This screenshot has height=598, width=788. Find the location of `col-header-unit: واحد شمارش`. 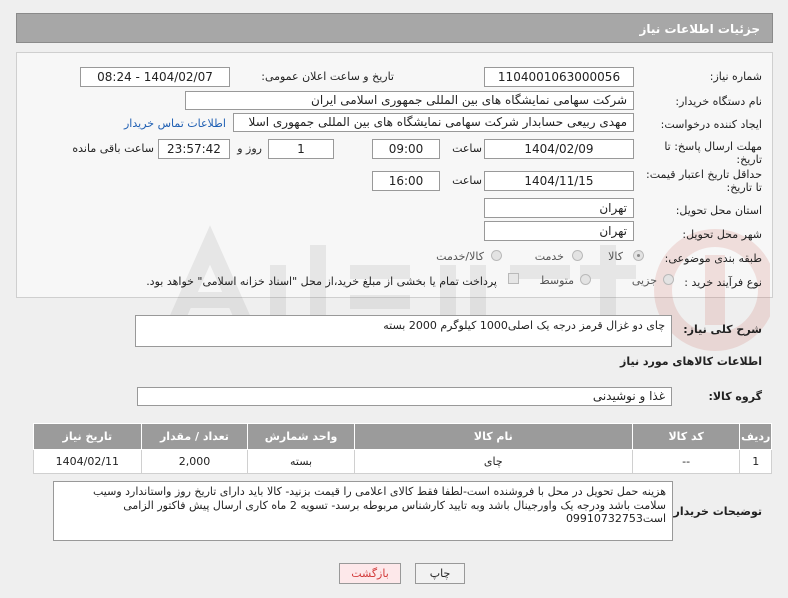

col-header-unit: واحد شمارش is located at coordinates (301, 436).